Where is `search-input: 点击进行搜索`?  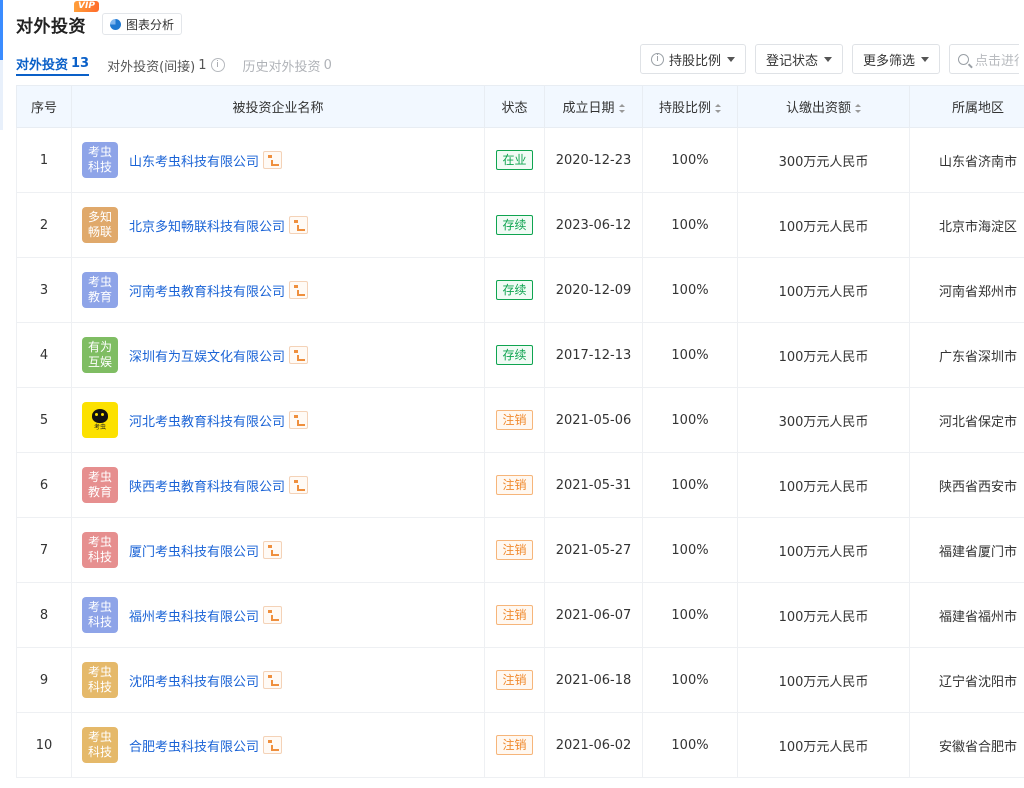 search-input: 点击进行搜索 is located at coordinates (984, 59).